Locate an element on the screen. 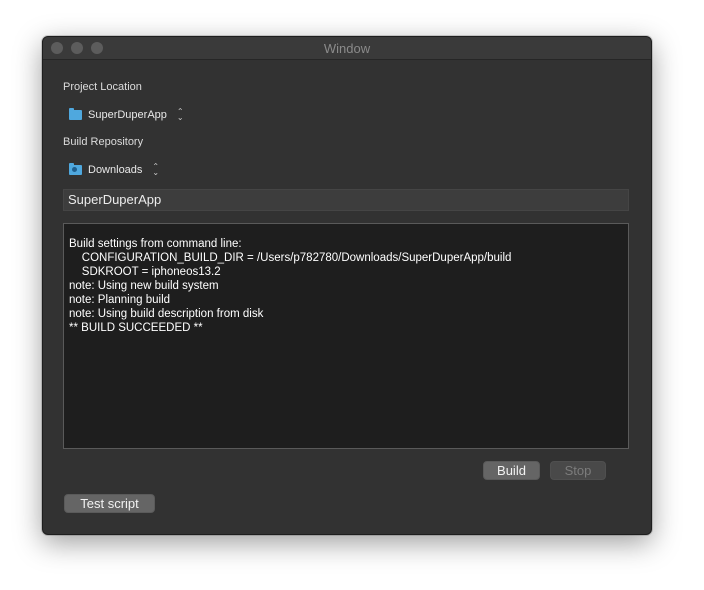 This screenshot has height=590, width=704. build-repository-popup: Downloads ⌃ ⌄ is located at coordinates (114, 170).